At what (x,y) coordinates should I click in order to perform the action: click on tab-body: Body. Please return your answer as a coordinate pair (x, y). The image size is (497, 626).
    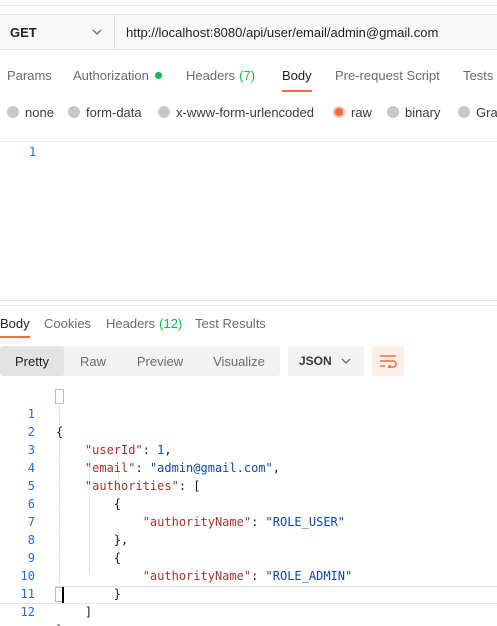
    Looking at the image, I should click on (297, 75).